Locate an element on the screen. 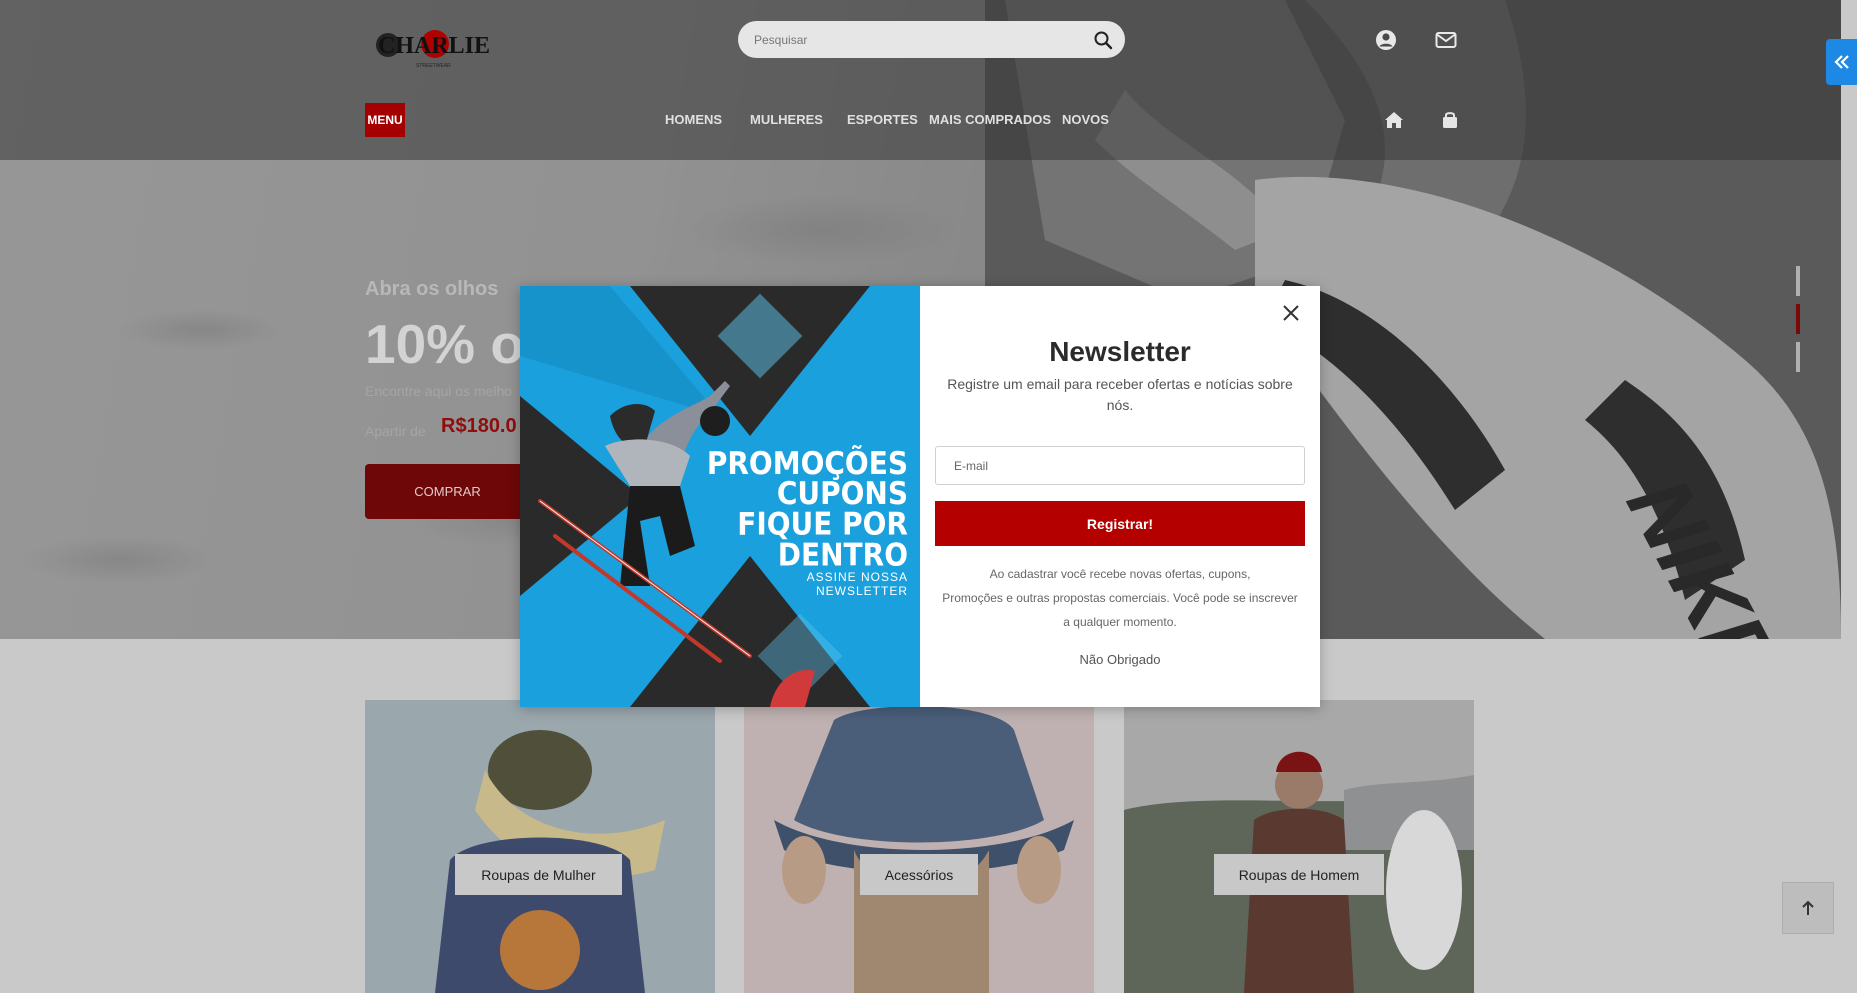 Image resolution: width=1857 pixels, height=993 pixels. search-input is located at coordinates (914, 39).